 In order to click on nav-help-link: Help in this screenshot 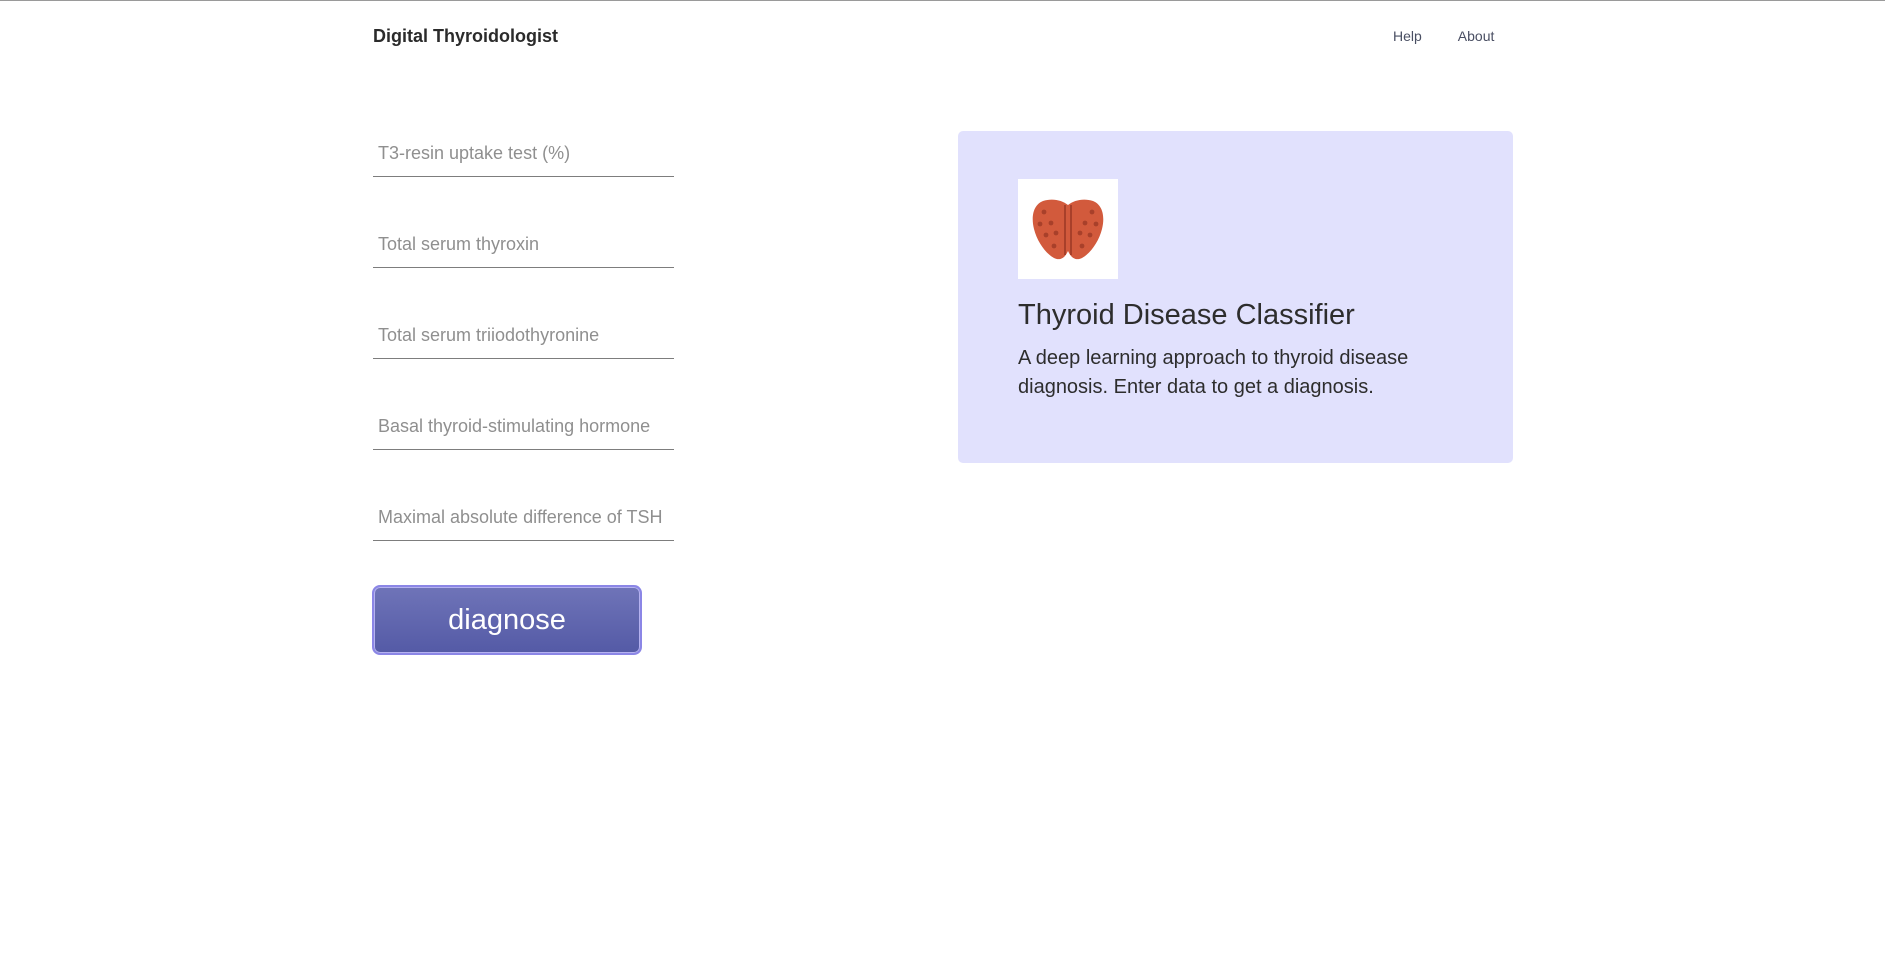, I will do `click(1407, 36)`.